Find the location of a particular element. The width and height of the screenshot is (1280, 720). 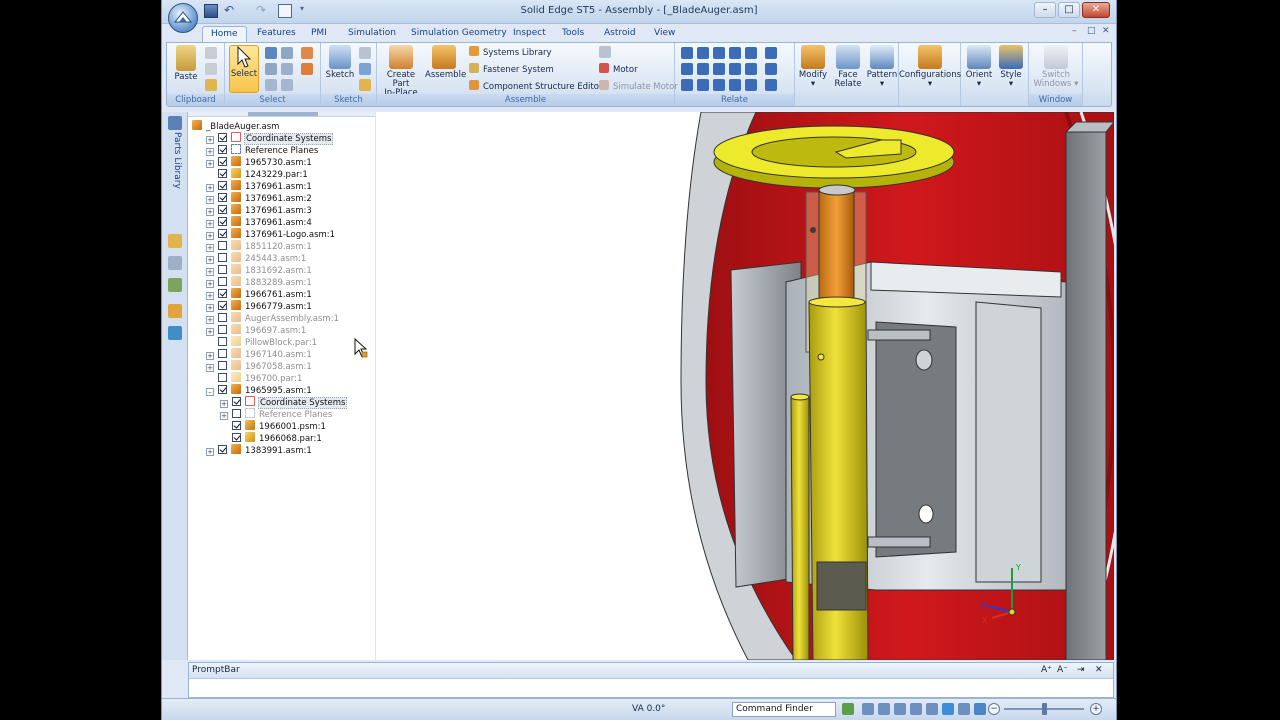

tab-simulation-geometry: Simulation Geometry is located at coordinates (459, 34).